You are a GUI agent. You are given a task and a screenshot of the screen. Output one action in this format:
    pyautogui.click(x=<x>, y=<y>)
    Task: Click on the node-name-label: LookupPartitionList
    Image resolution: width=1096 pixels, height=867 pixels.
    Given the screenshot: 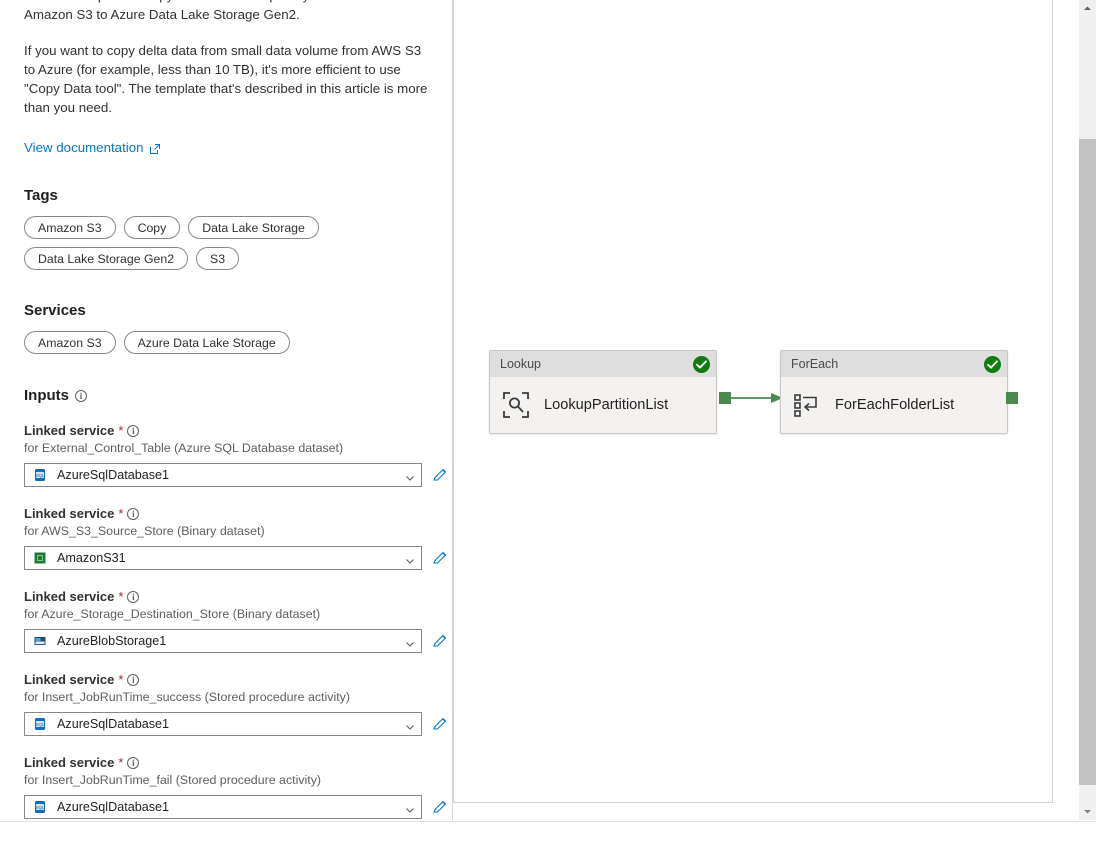 What is the action you would take?
    pyautogui.click(x=606, y=405)
    